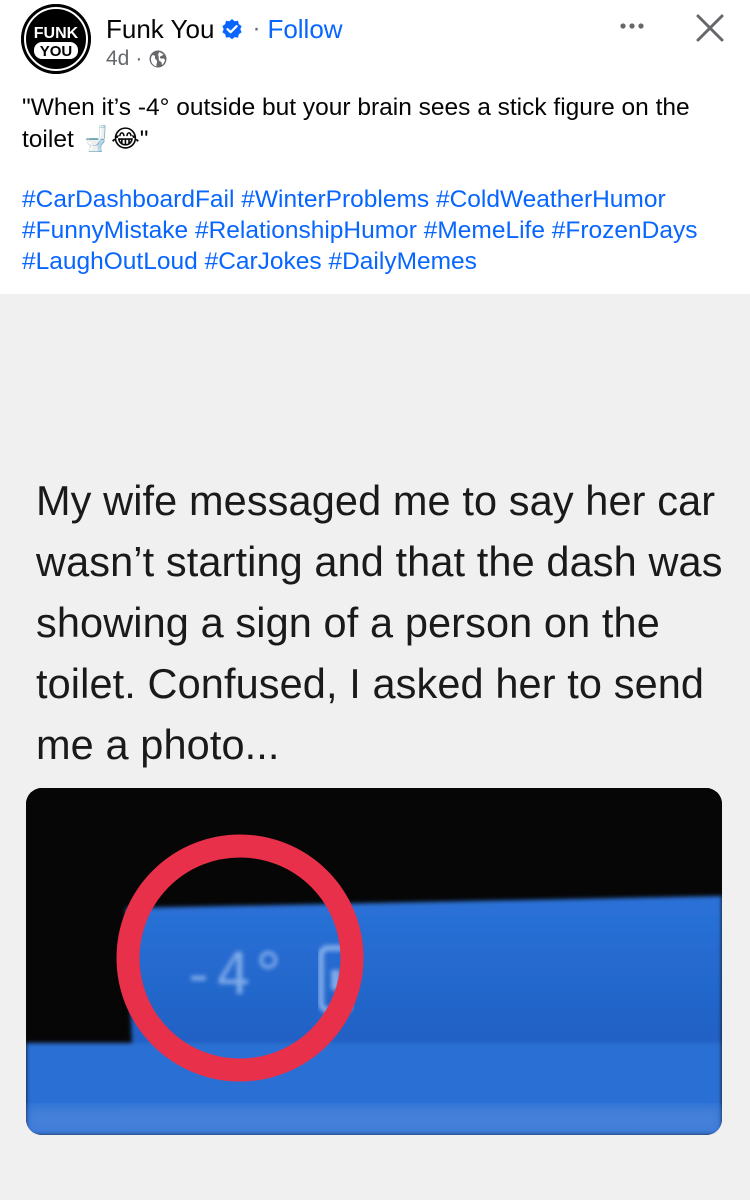 The width and height of the screenshot is (750, 1200). I want to click on dash-temperature-reading: -4°, so click(233, 974).